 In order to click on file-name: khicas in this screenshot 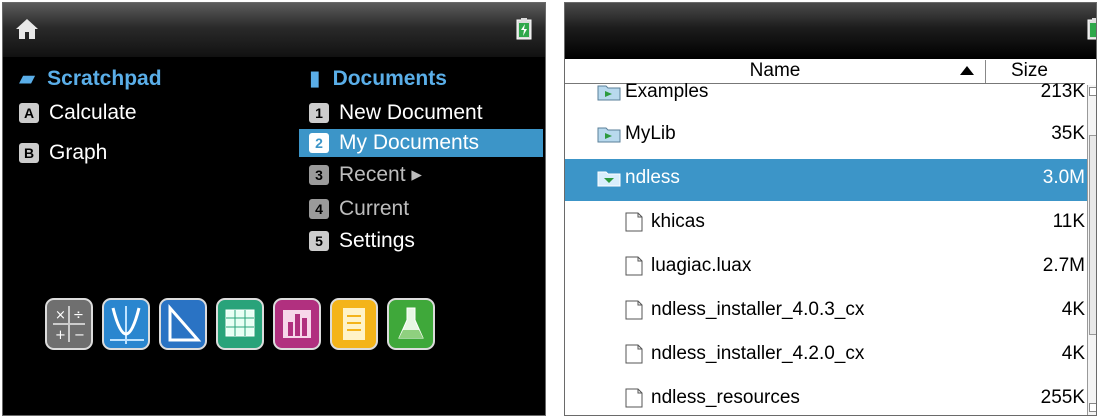, I will do `click(678, 221)`.